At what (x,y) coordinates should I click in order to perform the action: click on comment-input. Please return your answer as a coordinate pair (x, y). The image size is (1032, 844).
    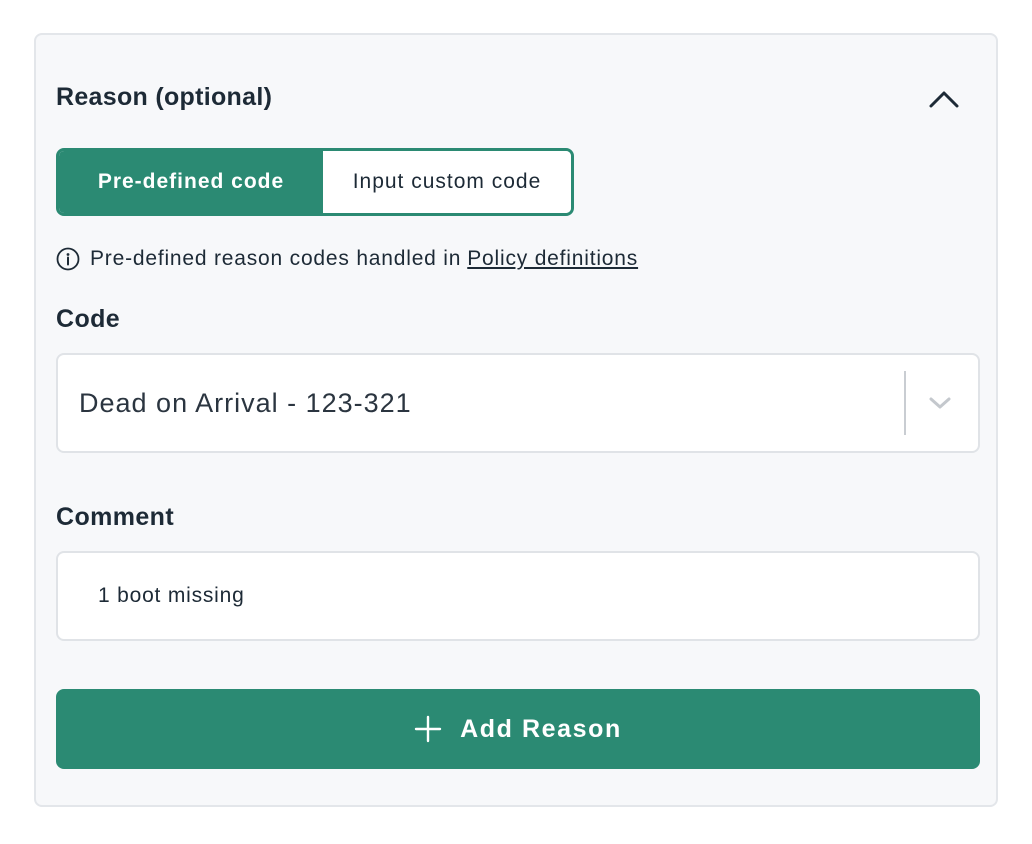
    Looking at the image, I should click on (518, 596).